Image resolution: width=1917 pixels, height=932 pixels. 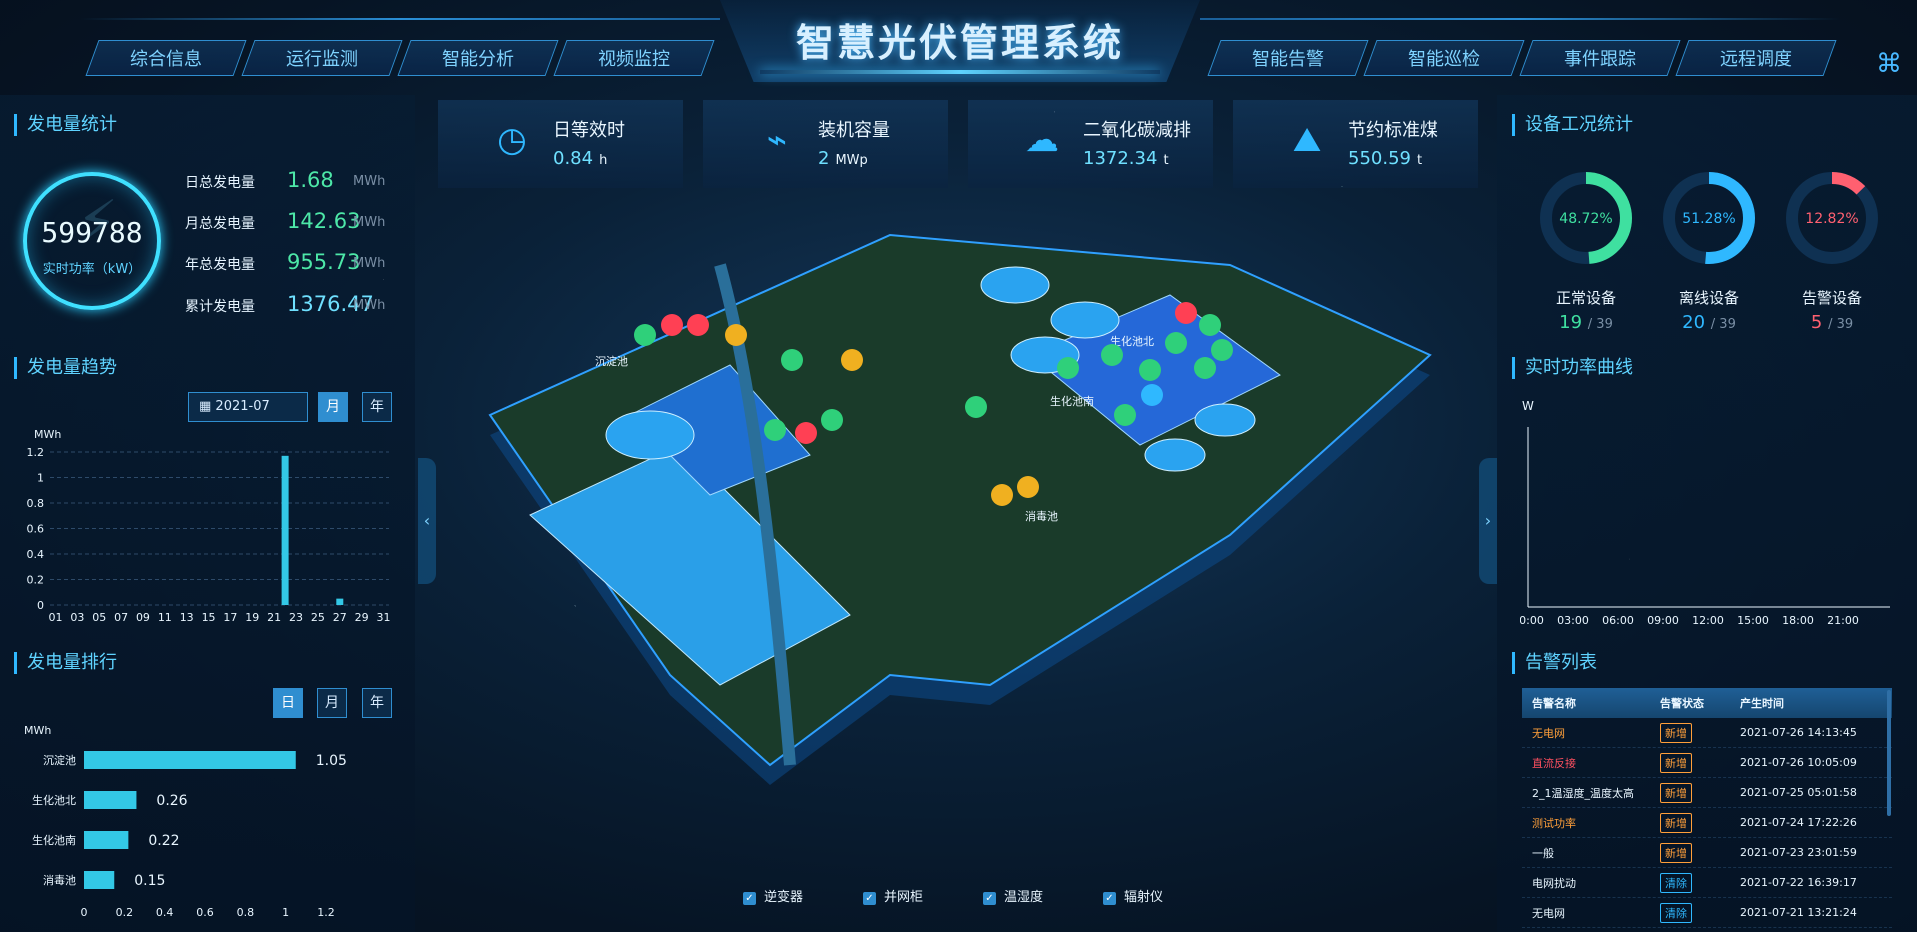 I want to click on kpi-value: 1372.34 t, so click(x=1126, y=158).